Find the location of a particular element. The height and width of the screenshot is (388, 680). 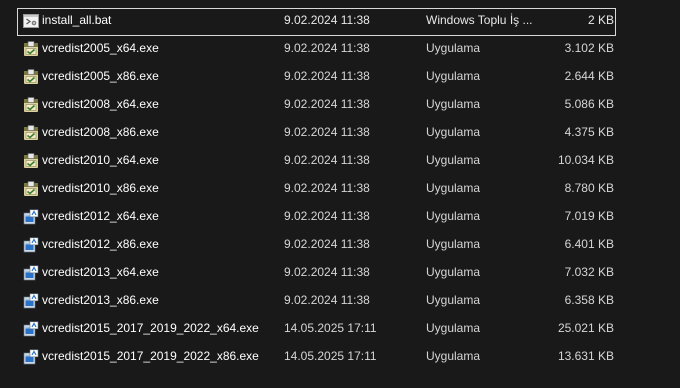

file-size: 2 KB is located at coordinates (600, 20).